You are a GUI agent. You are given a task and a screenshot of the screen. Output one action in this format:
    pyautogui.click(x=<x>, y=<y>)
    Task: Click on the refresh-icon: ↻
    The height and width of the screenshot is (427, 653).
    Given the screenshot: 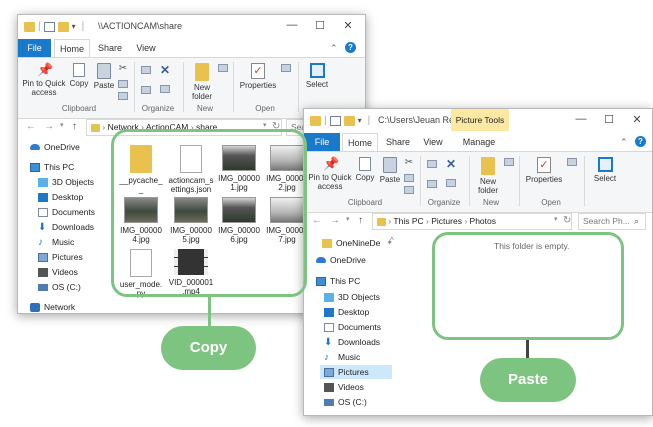 What is the action you would take?
    pyautogui.click(x=567, y=220)
    